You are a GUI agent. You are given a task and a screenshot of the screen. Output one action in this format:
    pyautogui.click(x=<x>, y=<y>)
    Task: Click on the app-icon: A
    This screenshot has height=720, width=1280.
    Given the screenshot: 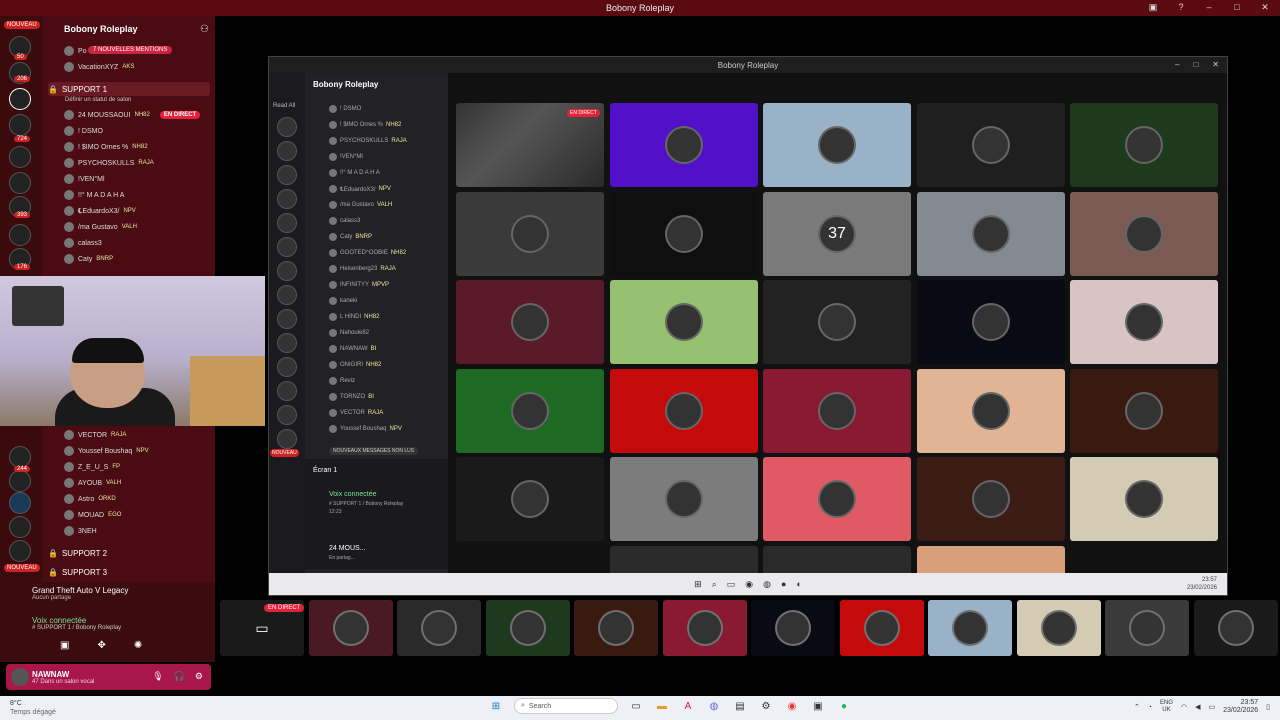 What is the action you would take?
    pyautogui.click(x=688, y=706)
    